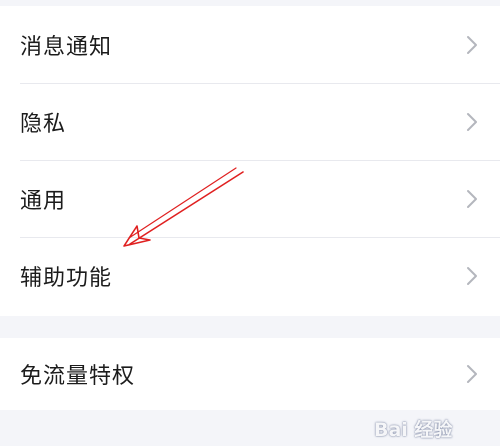 The height and width of the screenshot is (446, 500). I want to click on row-label: 隐私, so click(43, 124).